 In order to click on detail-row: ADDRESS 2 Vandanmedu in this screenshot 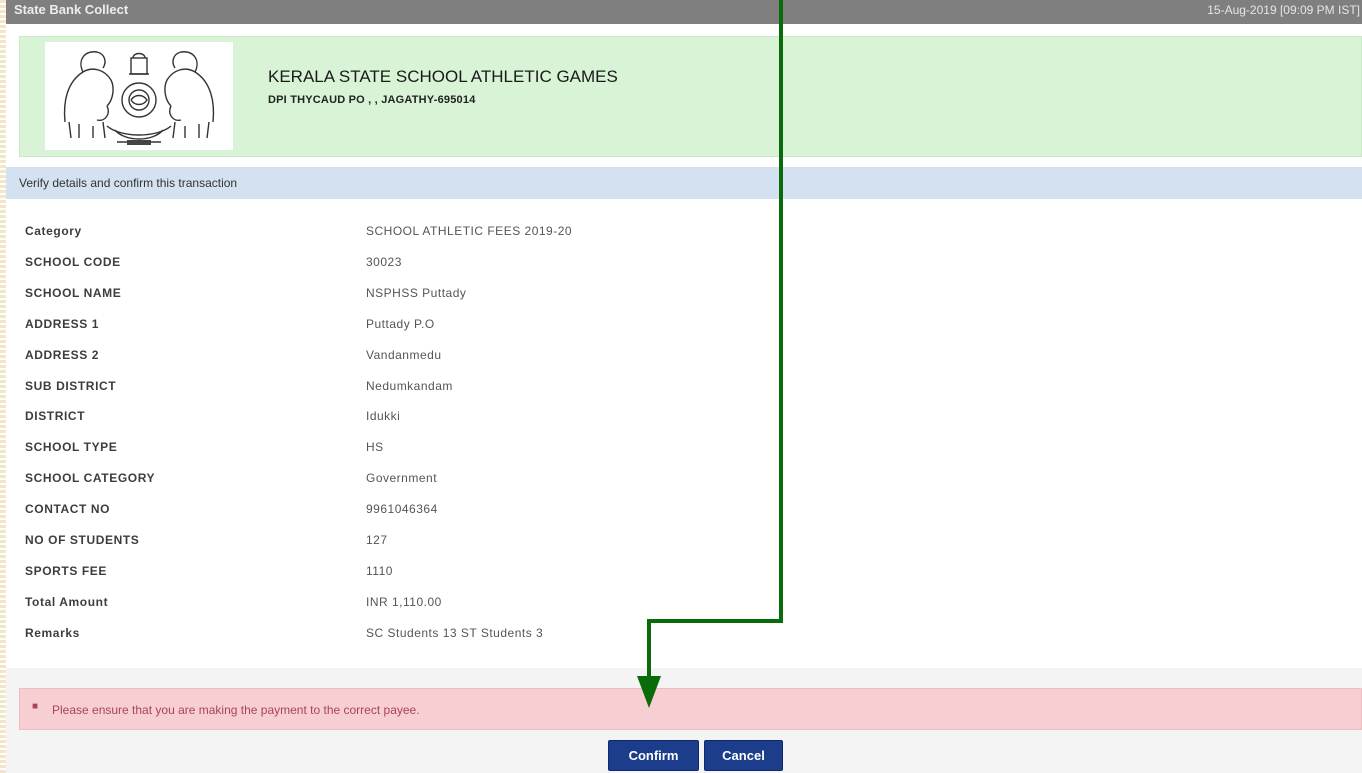, I will do `click(681, 355)`.